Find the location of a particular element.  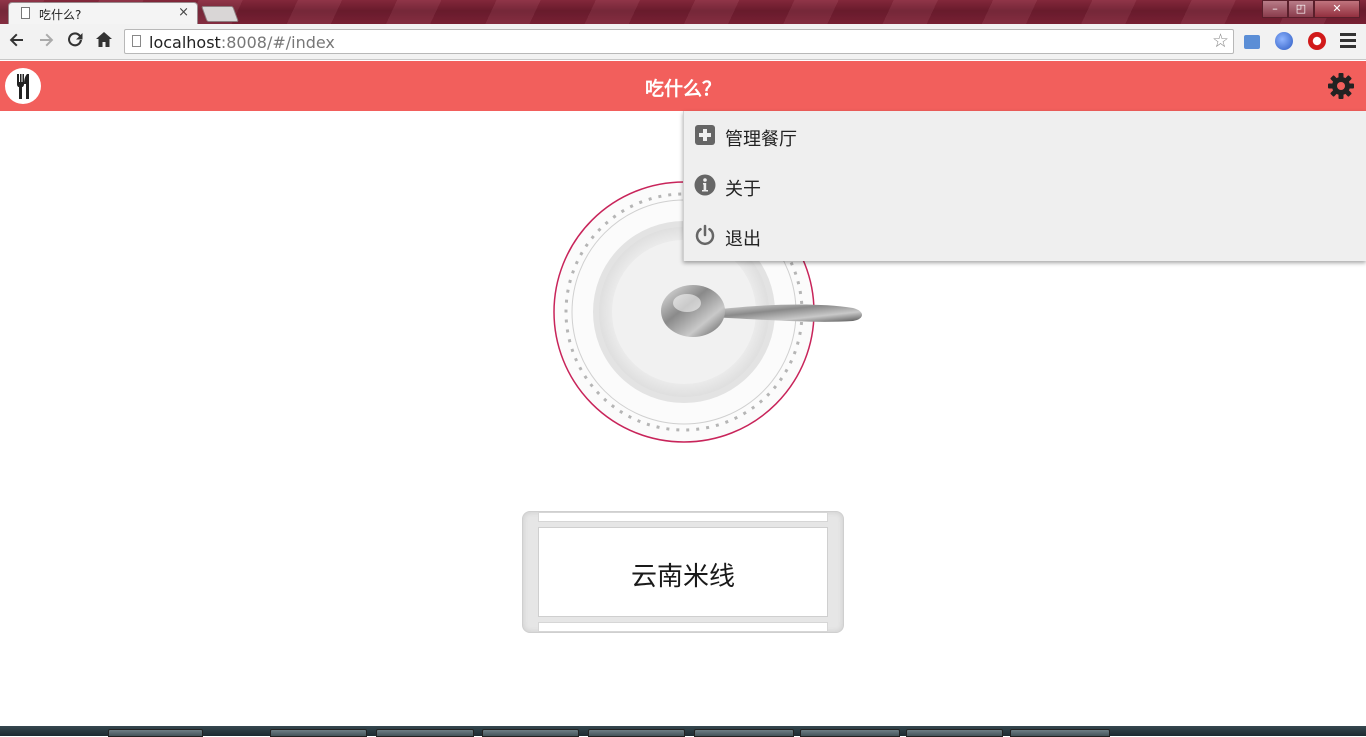

browser-toolbar: localhost:8008/#/index ☆ is located at coordinates (683, 42).